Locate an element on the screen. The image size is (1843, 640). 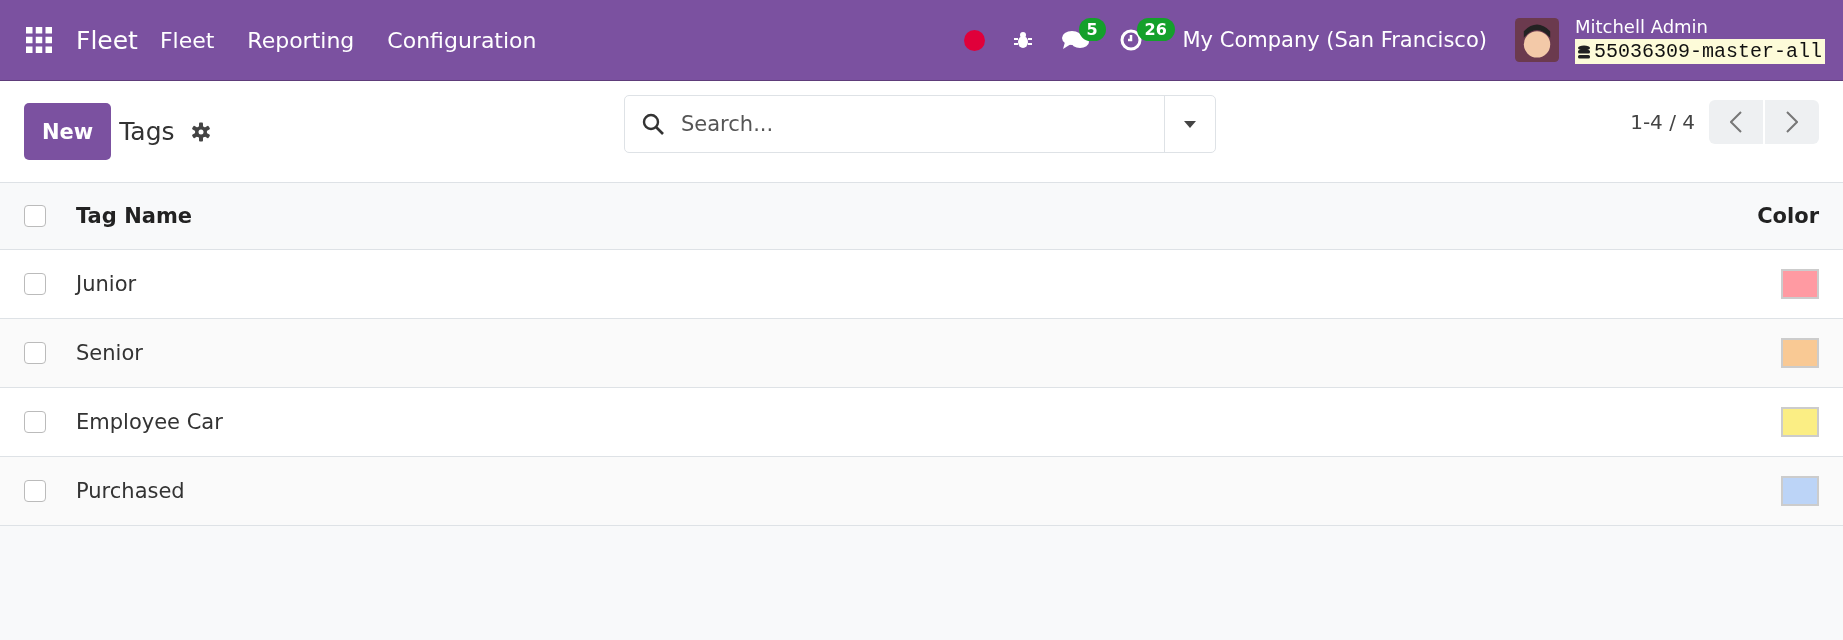
avatar-icon is located at coordinates (1536, 40).